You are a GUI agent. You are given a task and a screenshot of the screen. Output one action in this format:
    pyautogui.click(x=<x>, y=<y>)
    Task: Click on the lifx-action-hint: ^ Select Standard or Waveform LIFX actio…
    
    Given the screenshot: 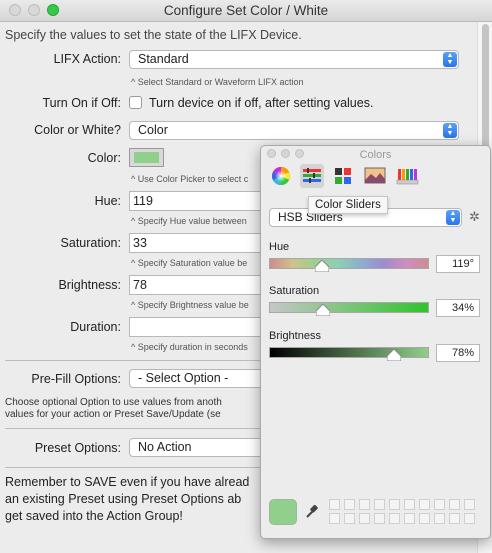 What is the action you would take?
    pyautogui.click(x=217, y=82)
    